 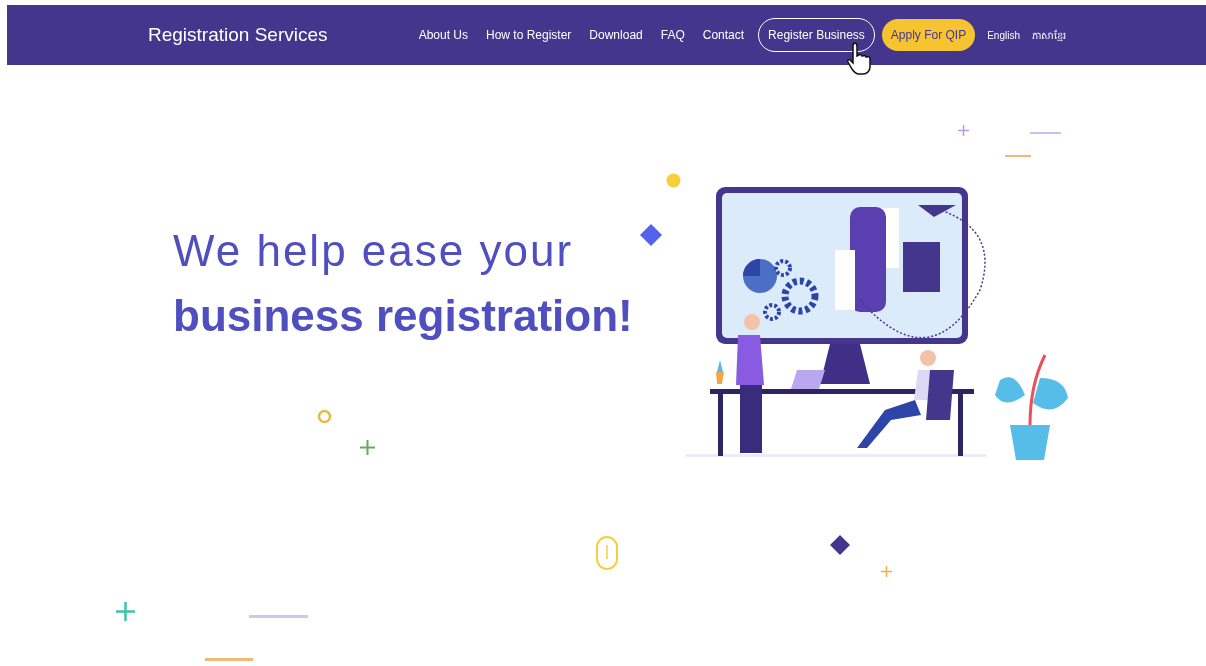 What do you see at coordinates (1003, 35) in the screenshot?
I see `language-link: English` at bounding box center [1003, 35].